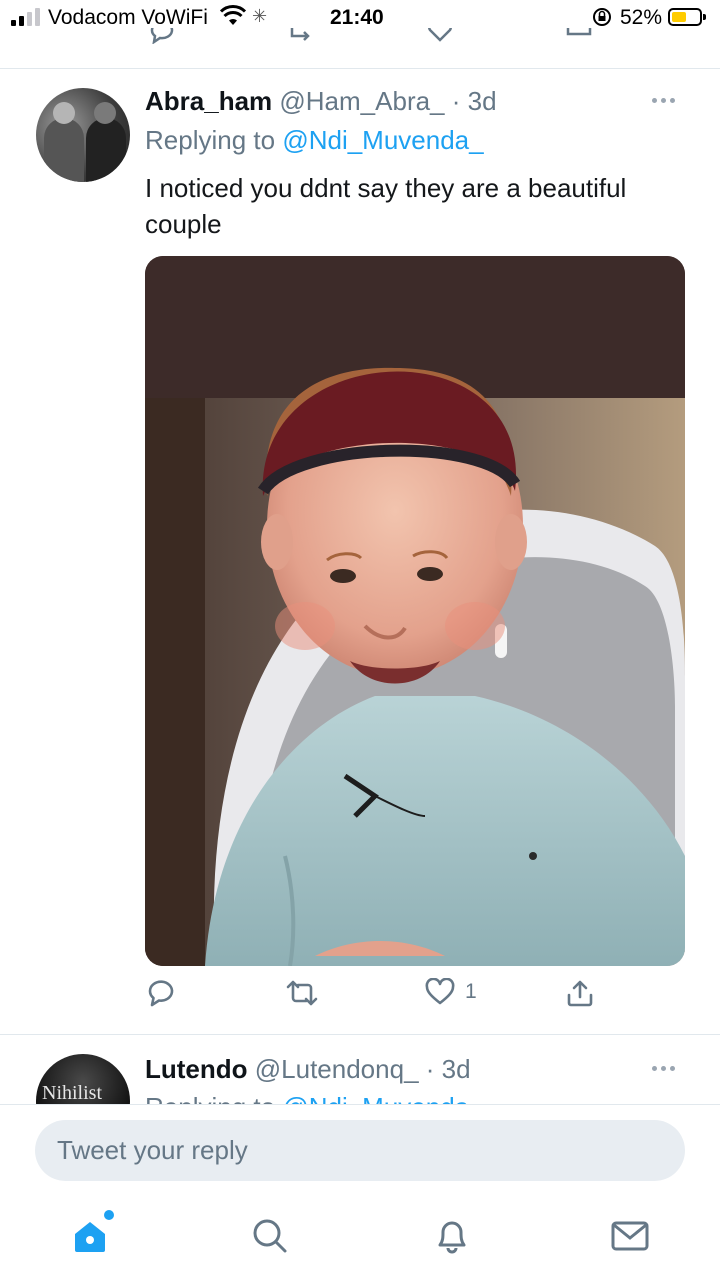 The height and width of the screenshot is (1280, 720). I want to click on messages-mail-icon, so click(630, 1236).